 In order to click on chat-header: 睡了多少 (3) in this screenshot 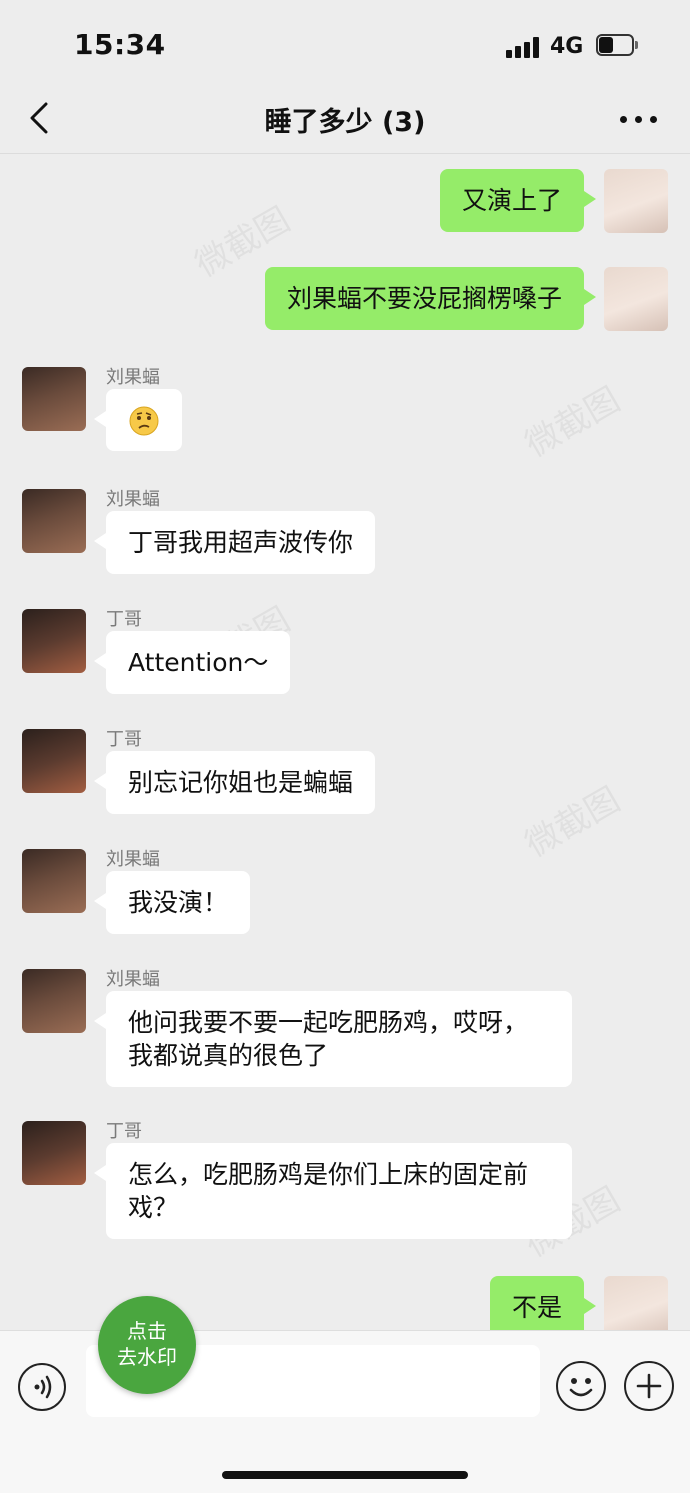, I will do `click(345, 121)`.